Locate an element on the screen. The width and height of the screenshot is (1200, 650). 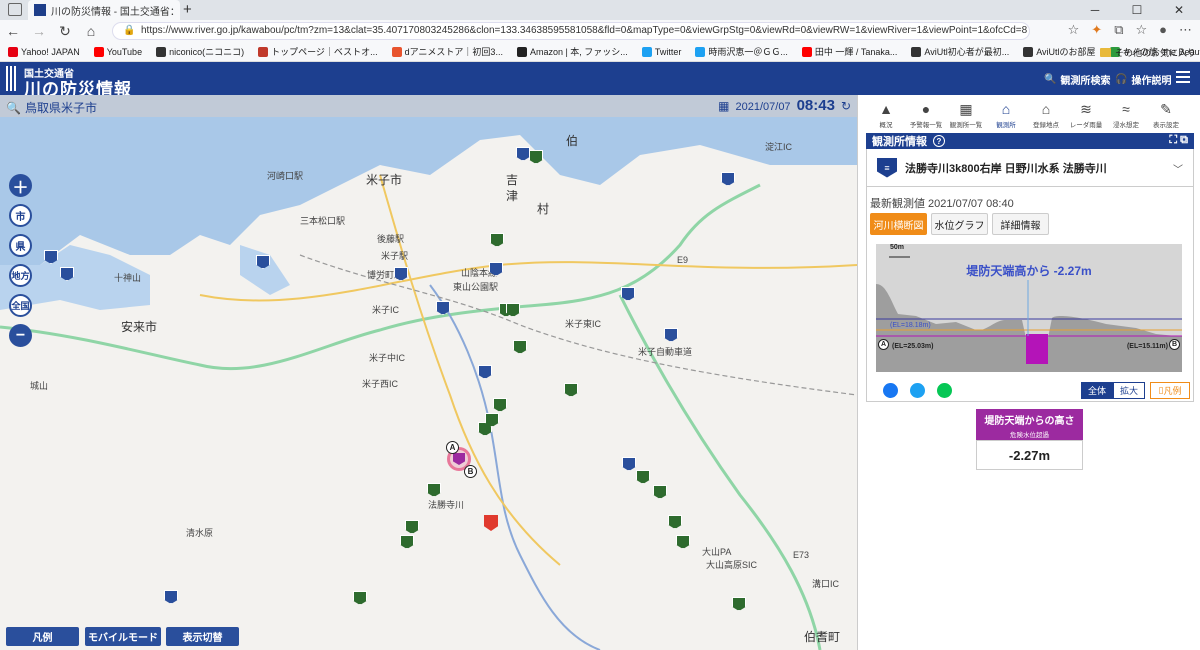
zoom-in-button: ＋ is located at coordinates (20, 185).